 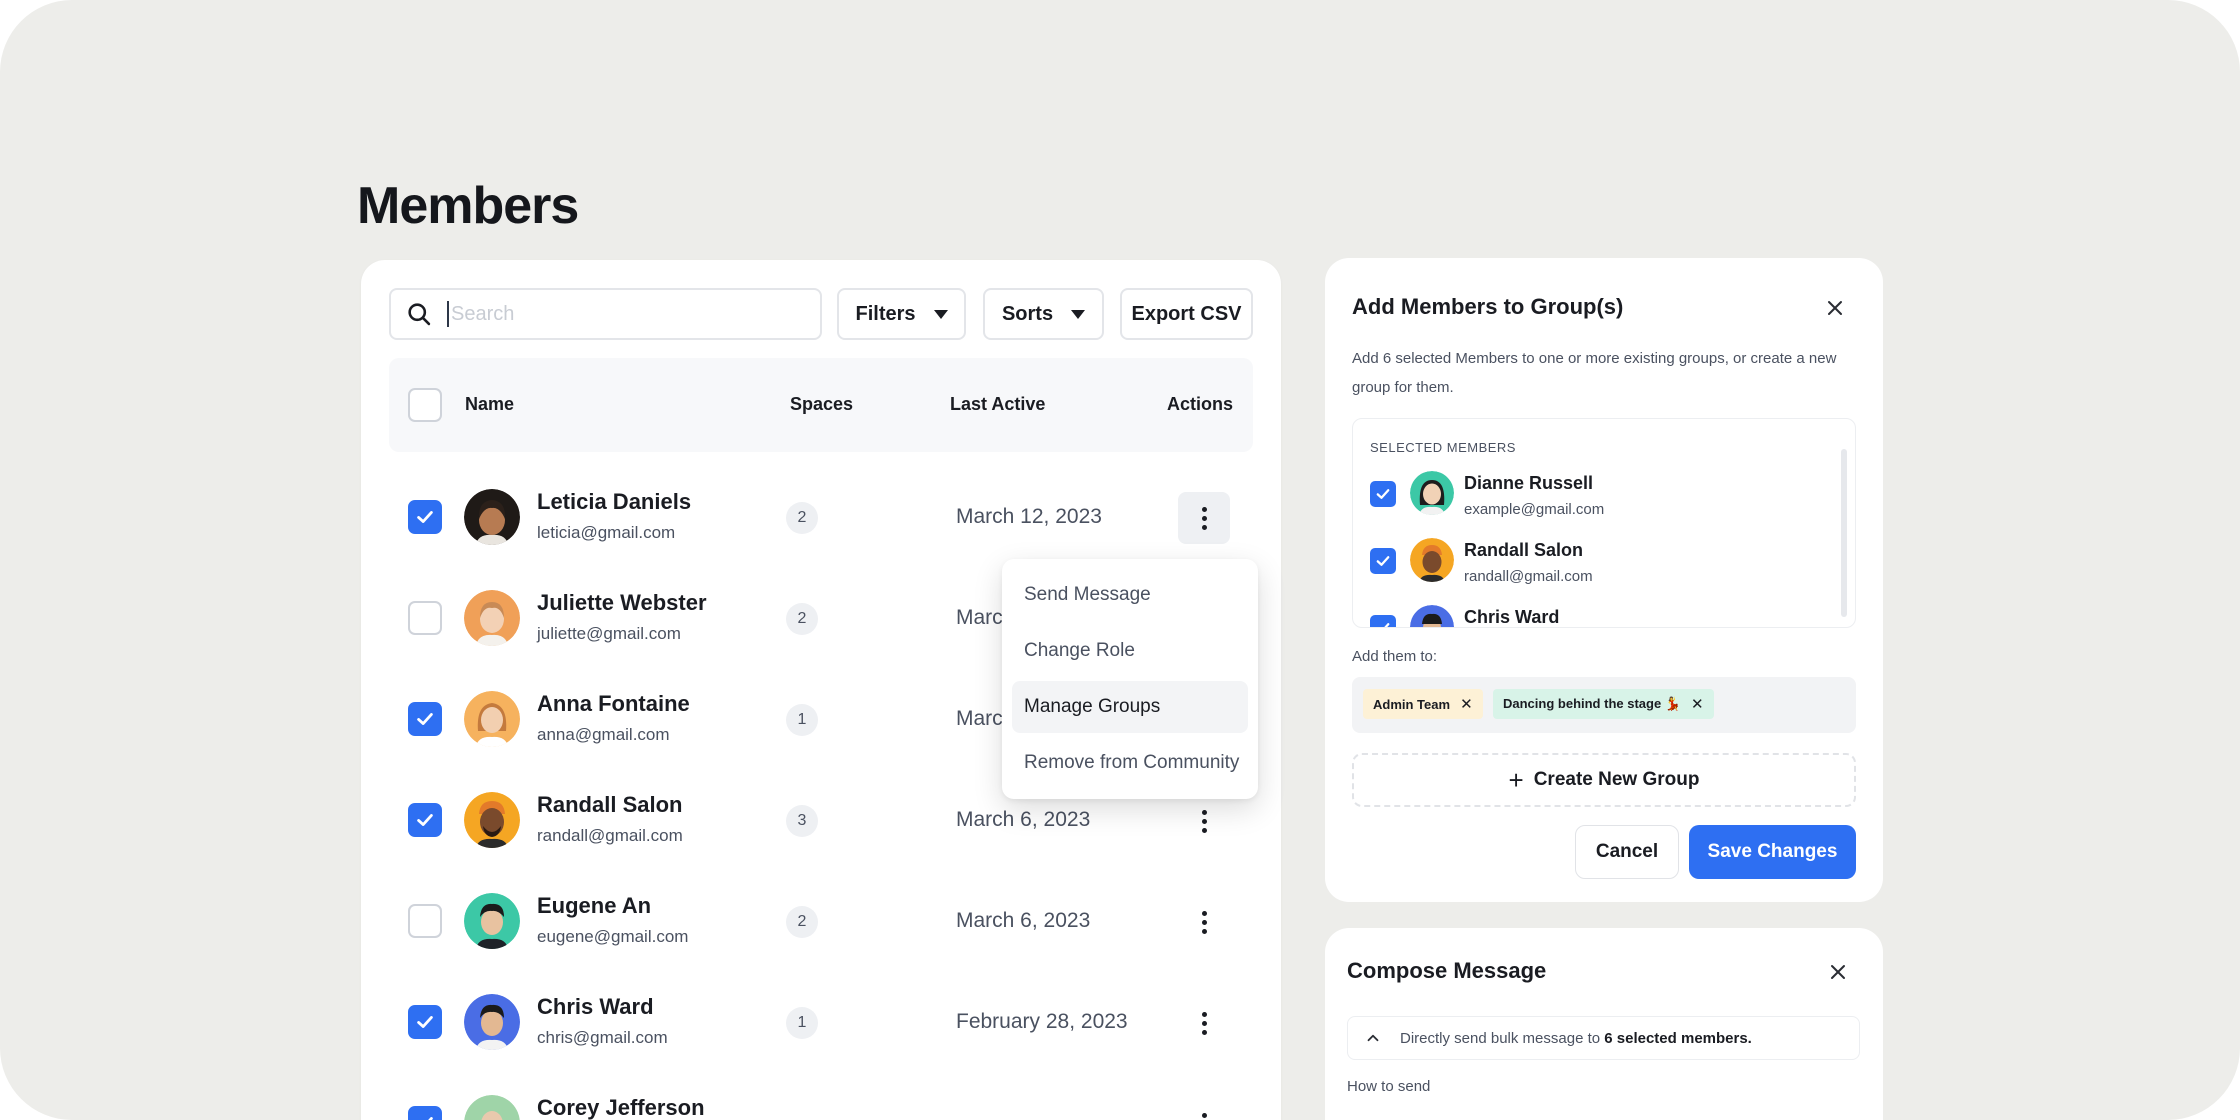 What do you see at coordinates (419, 314) in the screenshot?
I see `search-icon` at bounding box center [419, 314].